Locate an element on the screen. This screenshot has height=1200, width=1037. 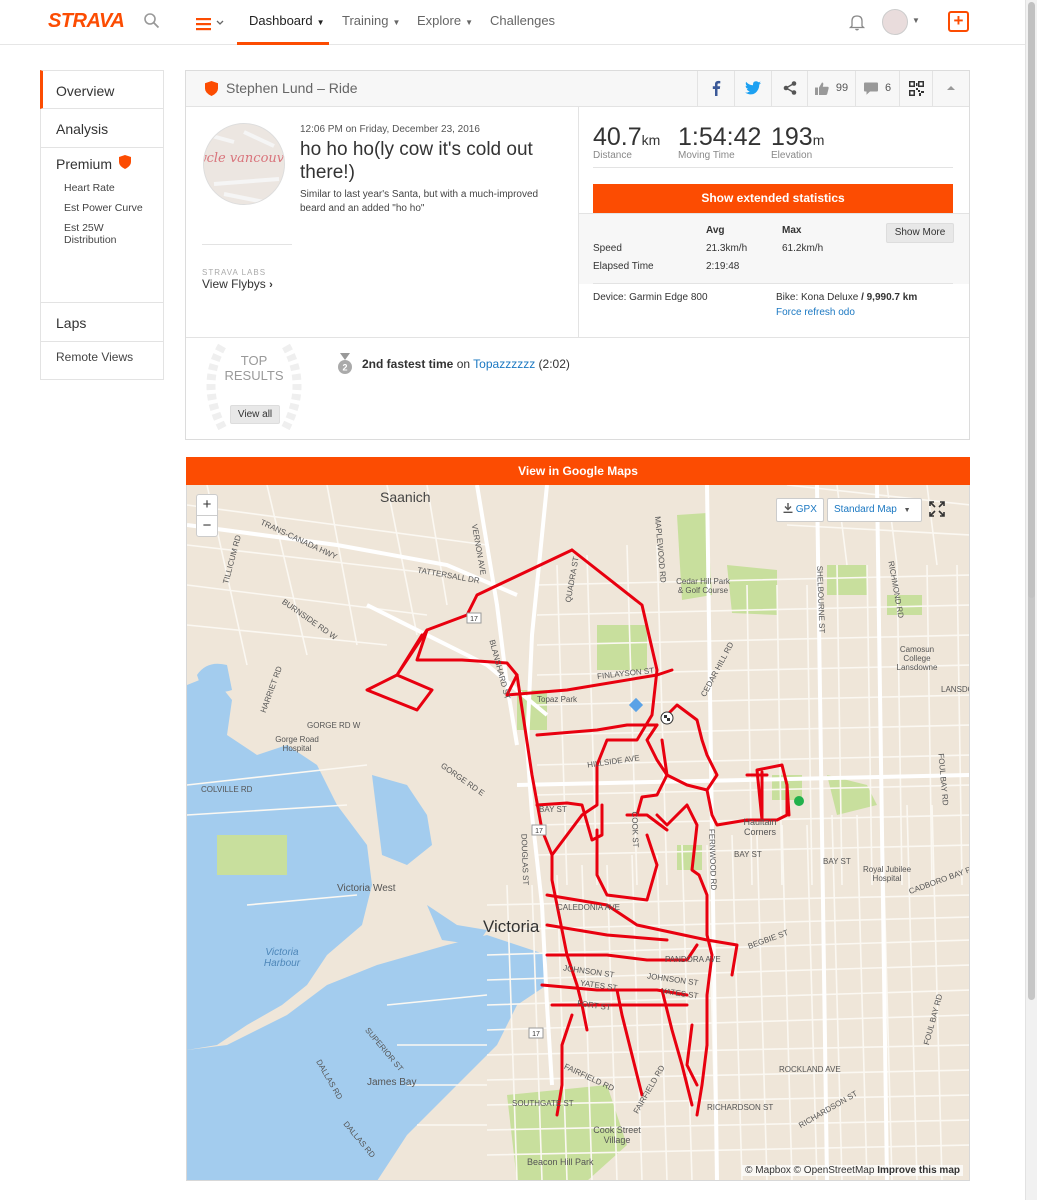
sidebar-item-analysis: Analysis is located at coordinates (102, 128).